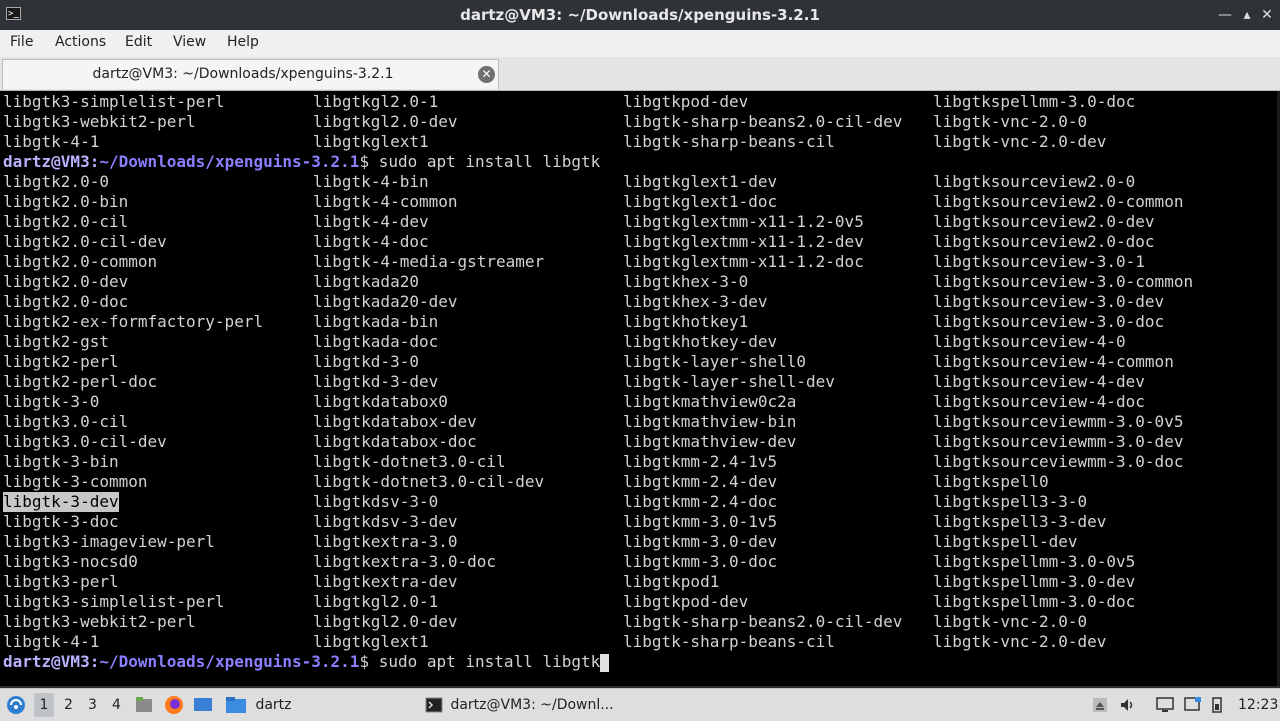 This screenshot has height=721, width=1280. I want to click on package-name: libgtkmm-3.0-doc, so click(700, 561).